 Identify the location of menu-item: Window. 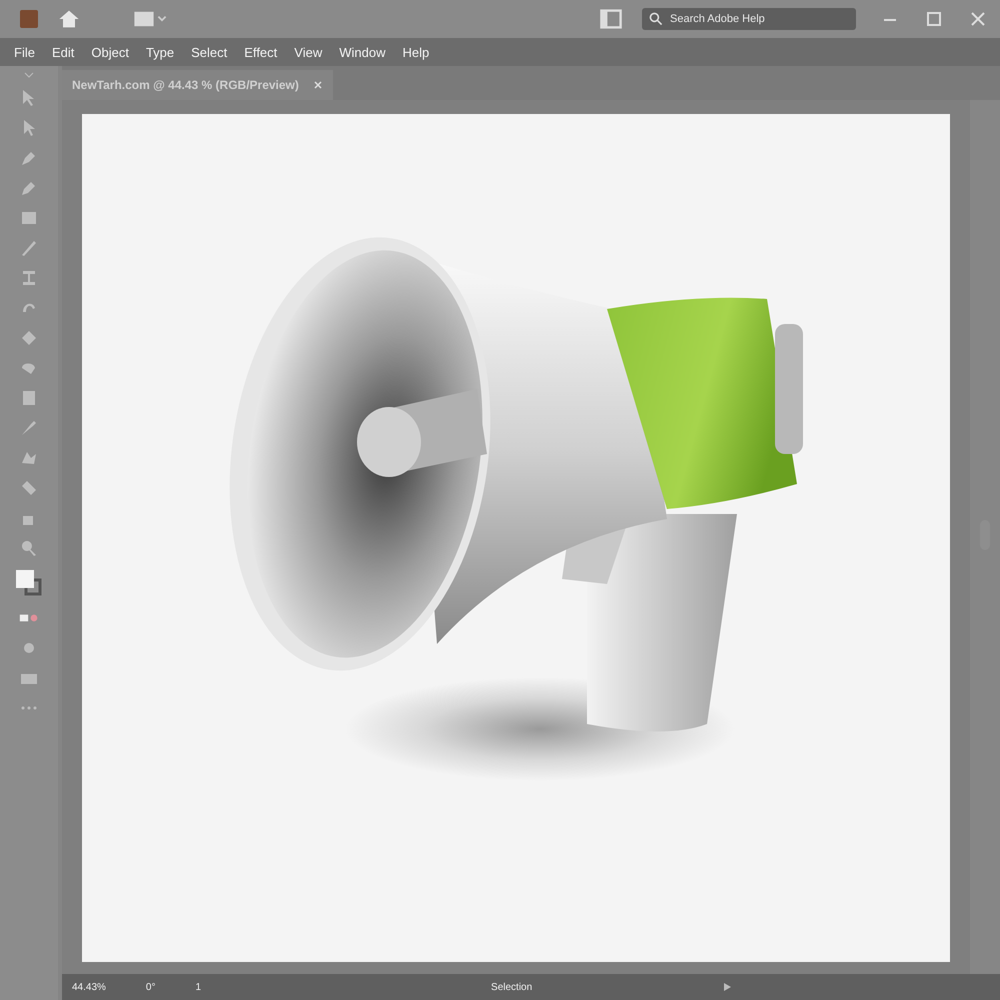
(362, 52).